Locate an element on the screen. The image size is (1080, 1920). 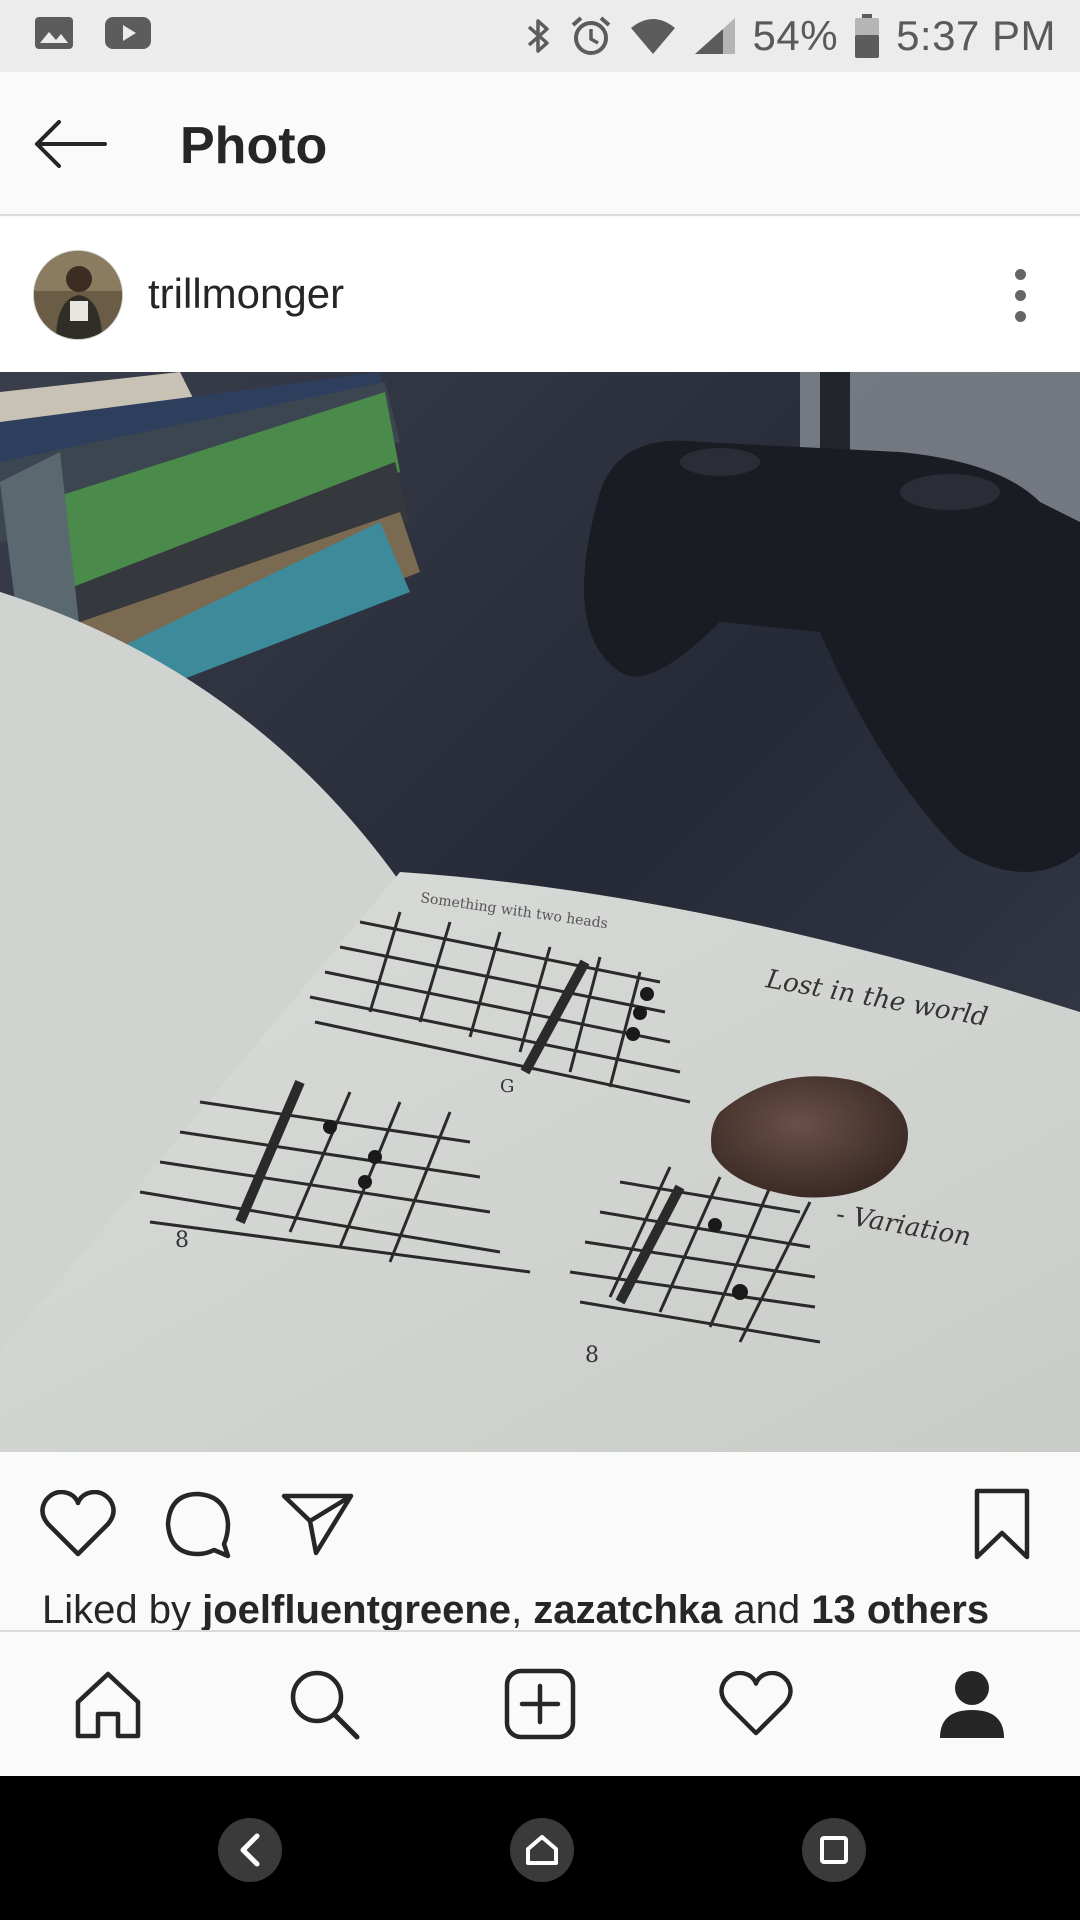
share-button is located at coordinates (318, 1524).